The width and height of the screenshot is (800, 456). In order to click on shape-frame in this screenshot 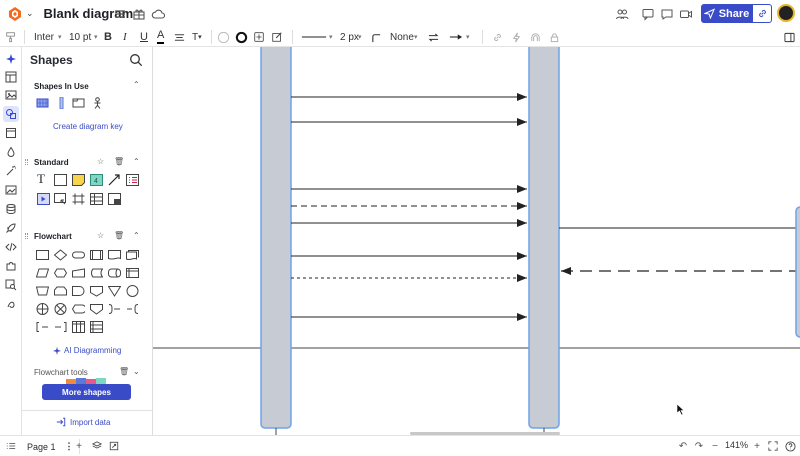, I will do `click(78, 102)`.